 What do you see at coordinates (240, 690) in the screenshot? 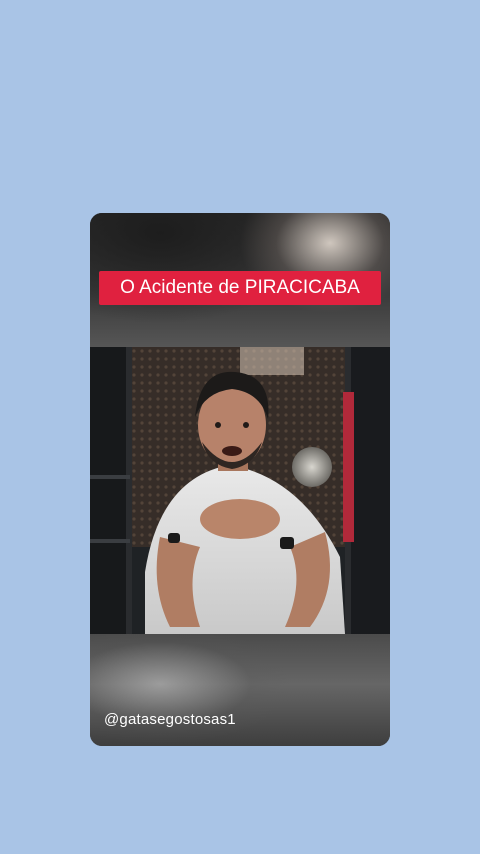
I see `bottom-blur-band` at bounding box center [240, 690].